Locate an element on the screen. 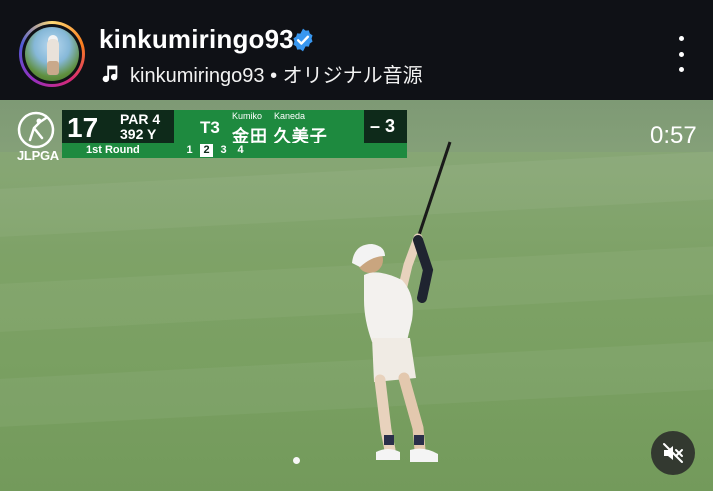  story-ring is located at coordinates (52, 54).